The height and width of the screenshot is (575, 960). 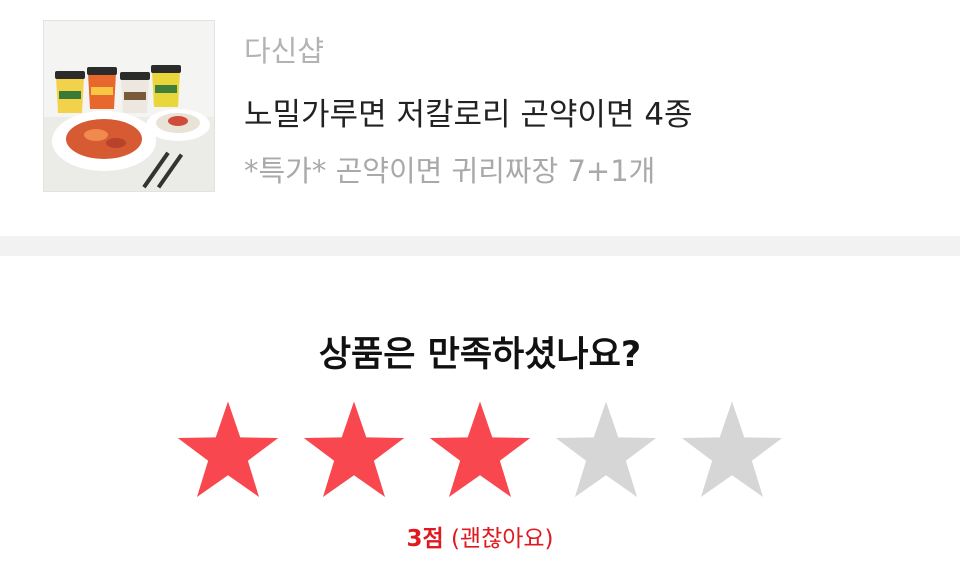 I want to click on star-5-icon, so click(x=732, y=451).